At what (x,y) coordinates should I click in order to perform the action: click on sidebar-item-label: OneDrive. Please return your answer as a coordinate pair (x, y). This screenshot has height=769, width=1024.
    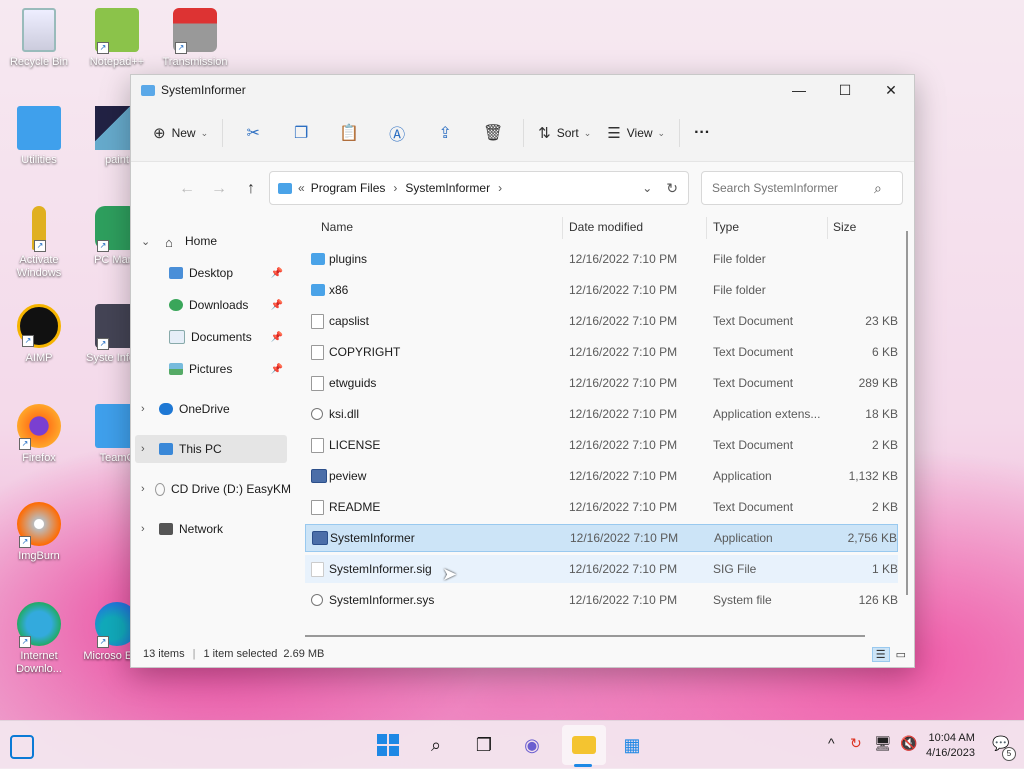
    Looking at the image, I should click on (204, 409).